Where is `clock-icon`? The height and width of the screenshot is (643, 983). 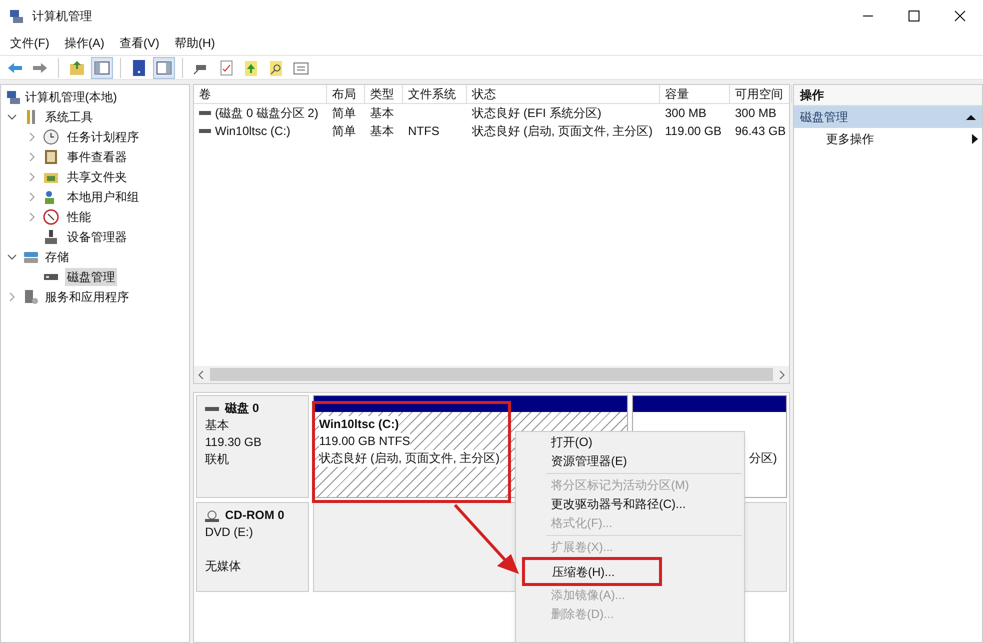
clock-icon is located at coordinates (51, 137).